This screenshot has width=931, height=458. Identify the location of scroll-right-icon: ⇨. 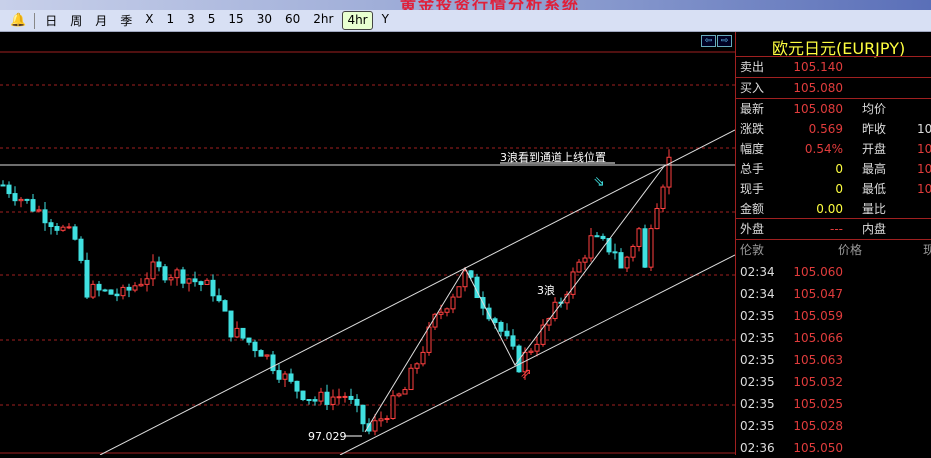
(724, 41).